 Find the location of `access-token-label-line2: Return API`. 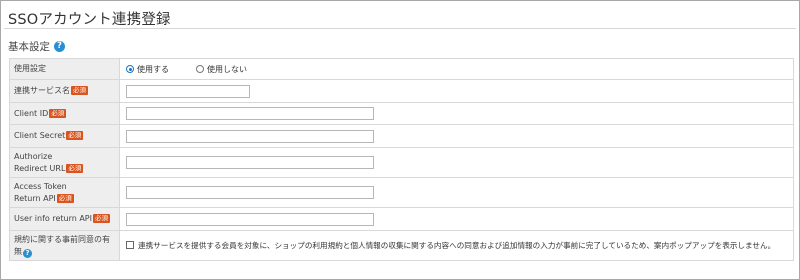

access-token-label-line2: Return API is located at coordinates (35, 198).